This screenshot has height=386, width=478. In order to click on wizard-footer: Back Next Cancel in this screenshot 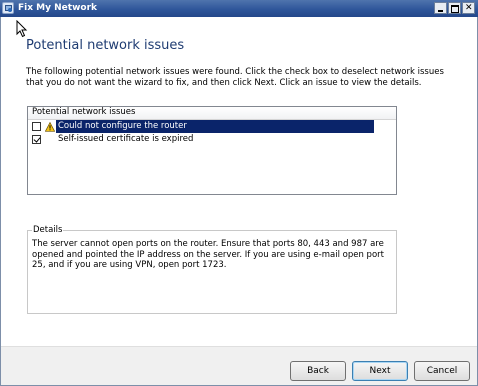, I will do `click(239, 366)`.